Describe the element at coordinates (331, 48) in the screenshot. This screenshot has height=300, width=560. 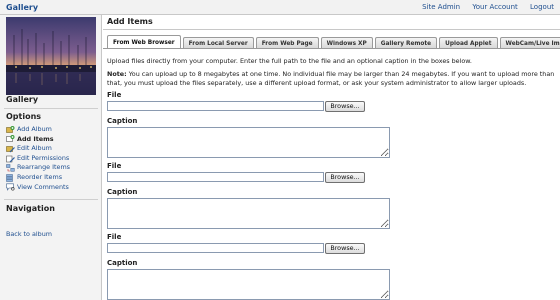
I see `tab-divider` at that location.